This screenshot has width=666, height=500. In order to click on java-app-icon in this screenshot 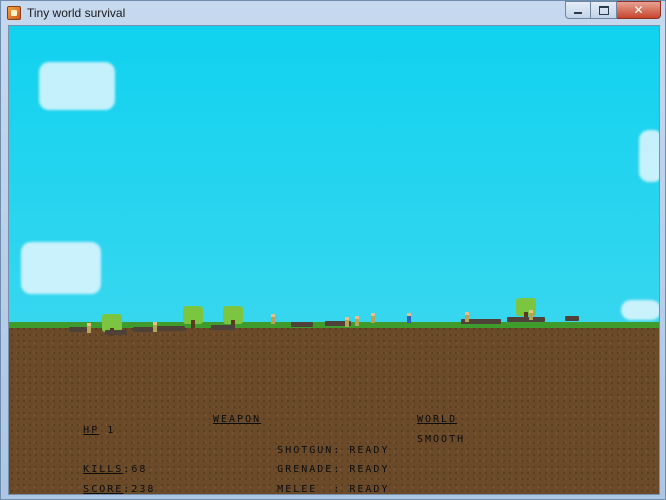, I will do `click(14, 13)`.